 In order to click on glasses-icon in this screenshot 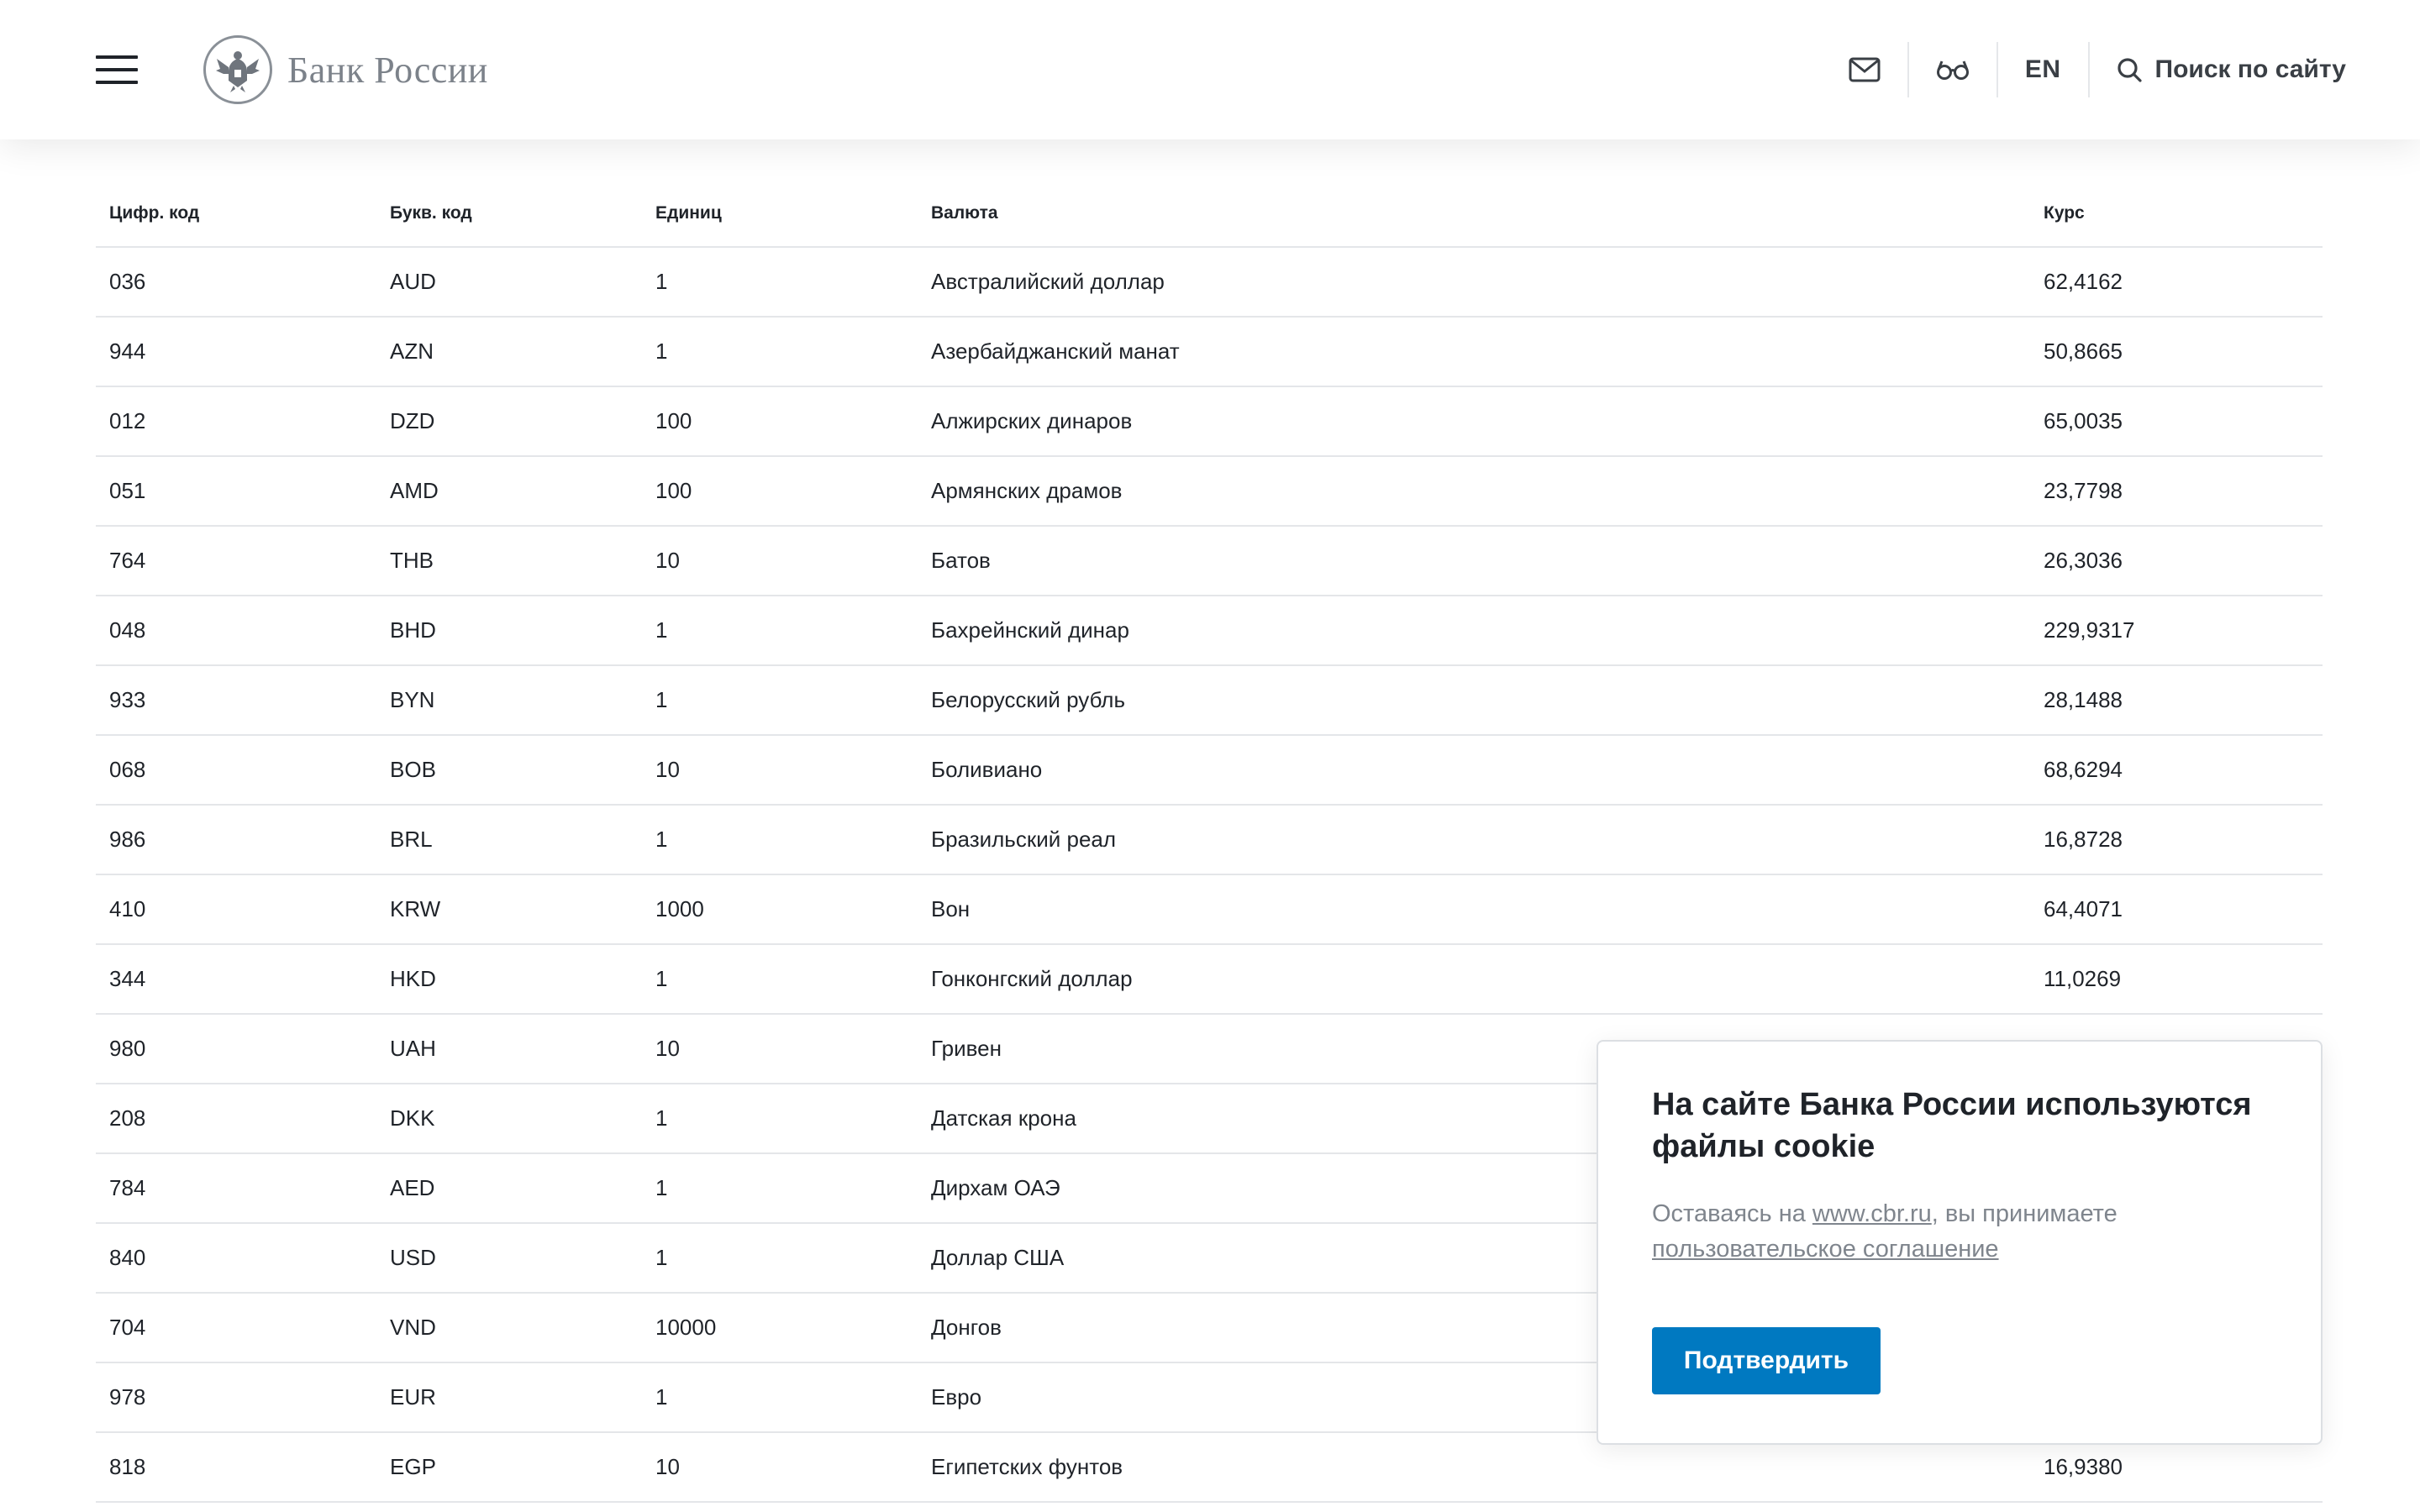, I will do `click(1952, 70)`.